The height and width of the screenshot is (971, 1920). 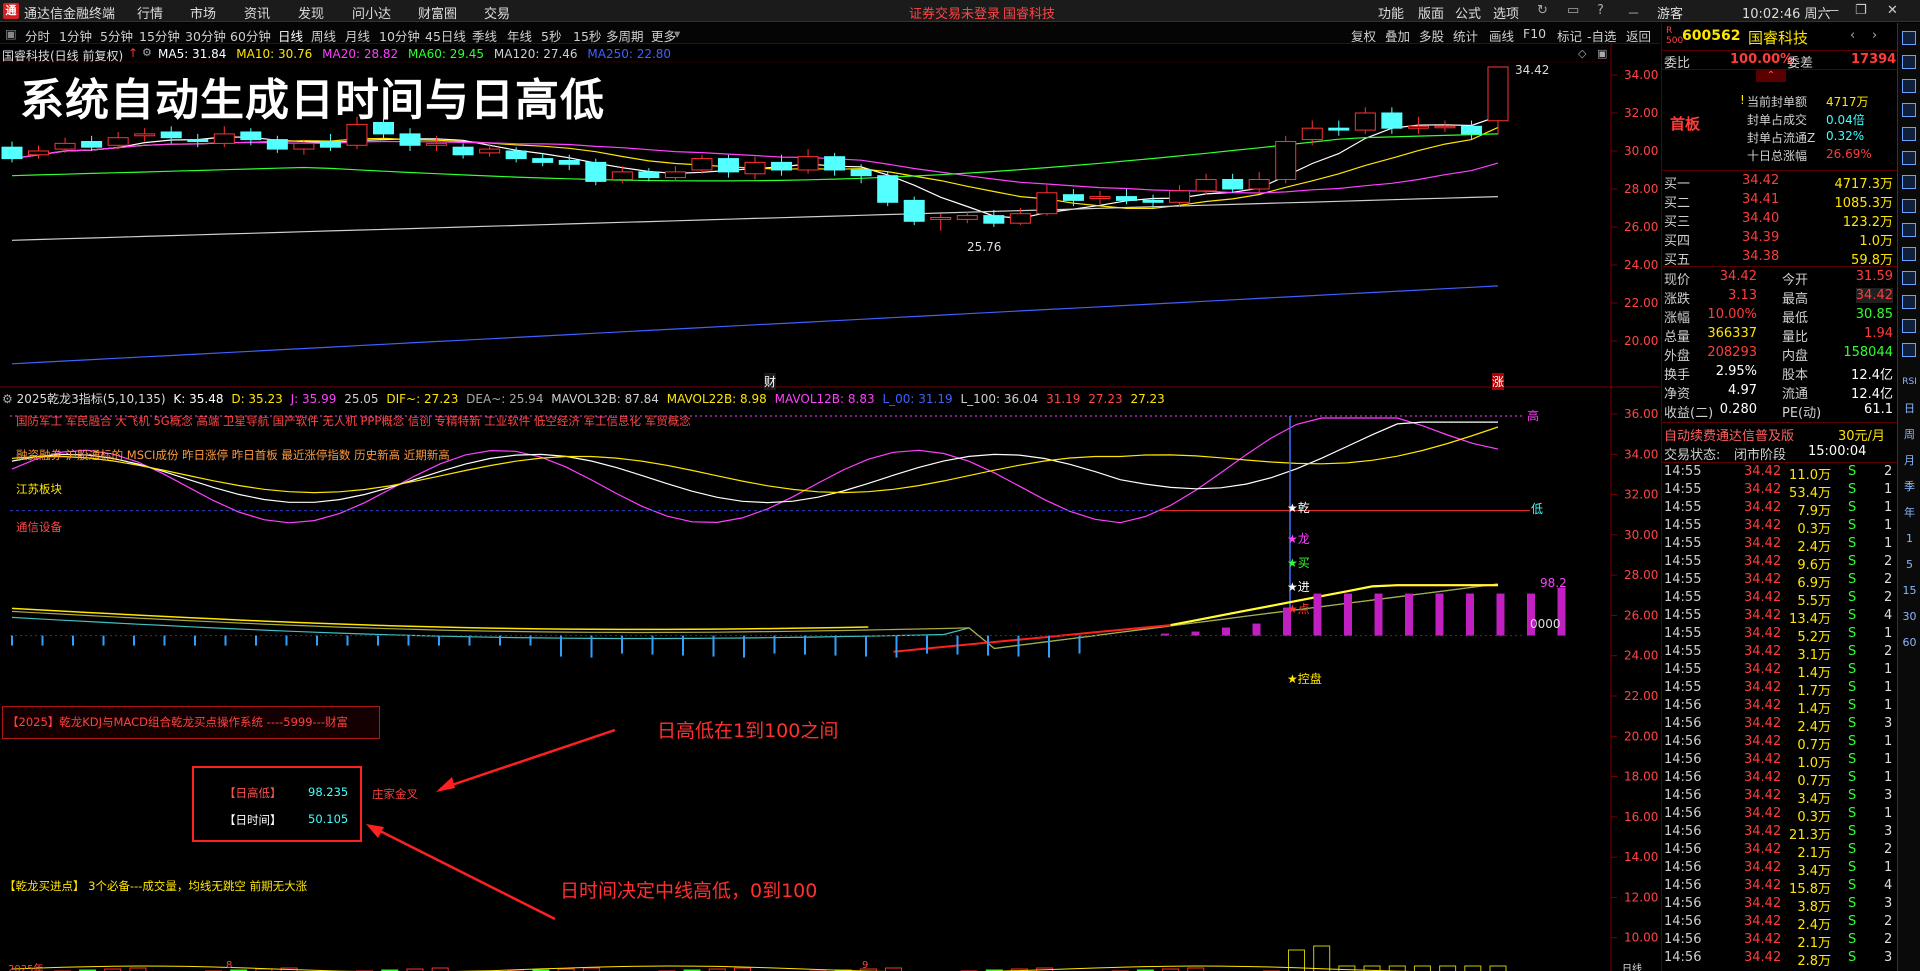 I want to click on prev-stock-icon: ‹, so click(x=1852, y=35).